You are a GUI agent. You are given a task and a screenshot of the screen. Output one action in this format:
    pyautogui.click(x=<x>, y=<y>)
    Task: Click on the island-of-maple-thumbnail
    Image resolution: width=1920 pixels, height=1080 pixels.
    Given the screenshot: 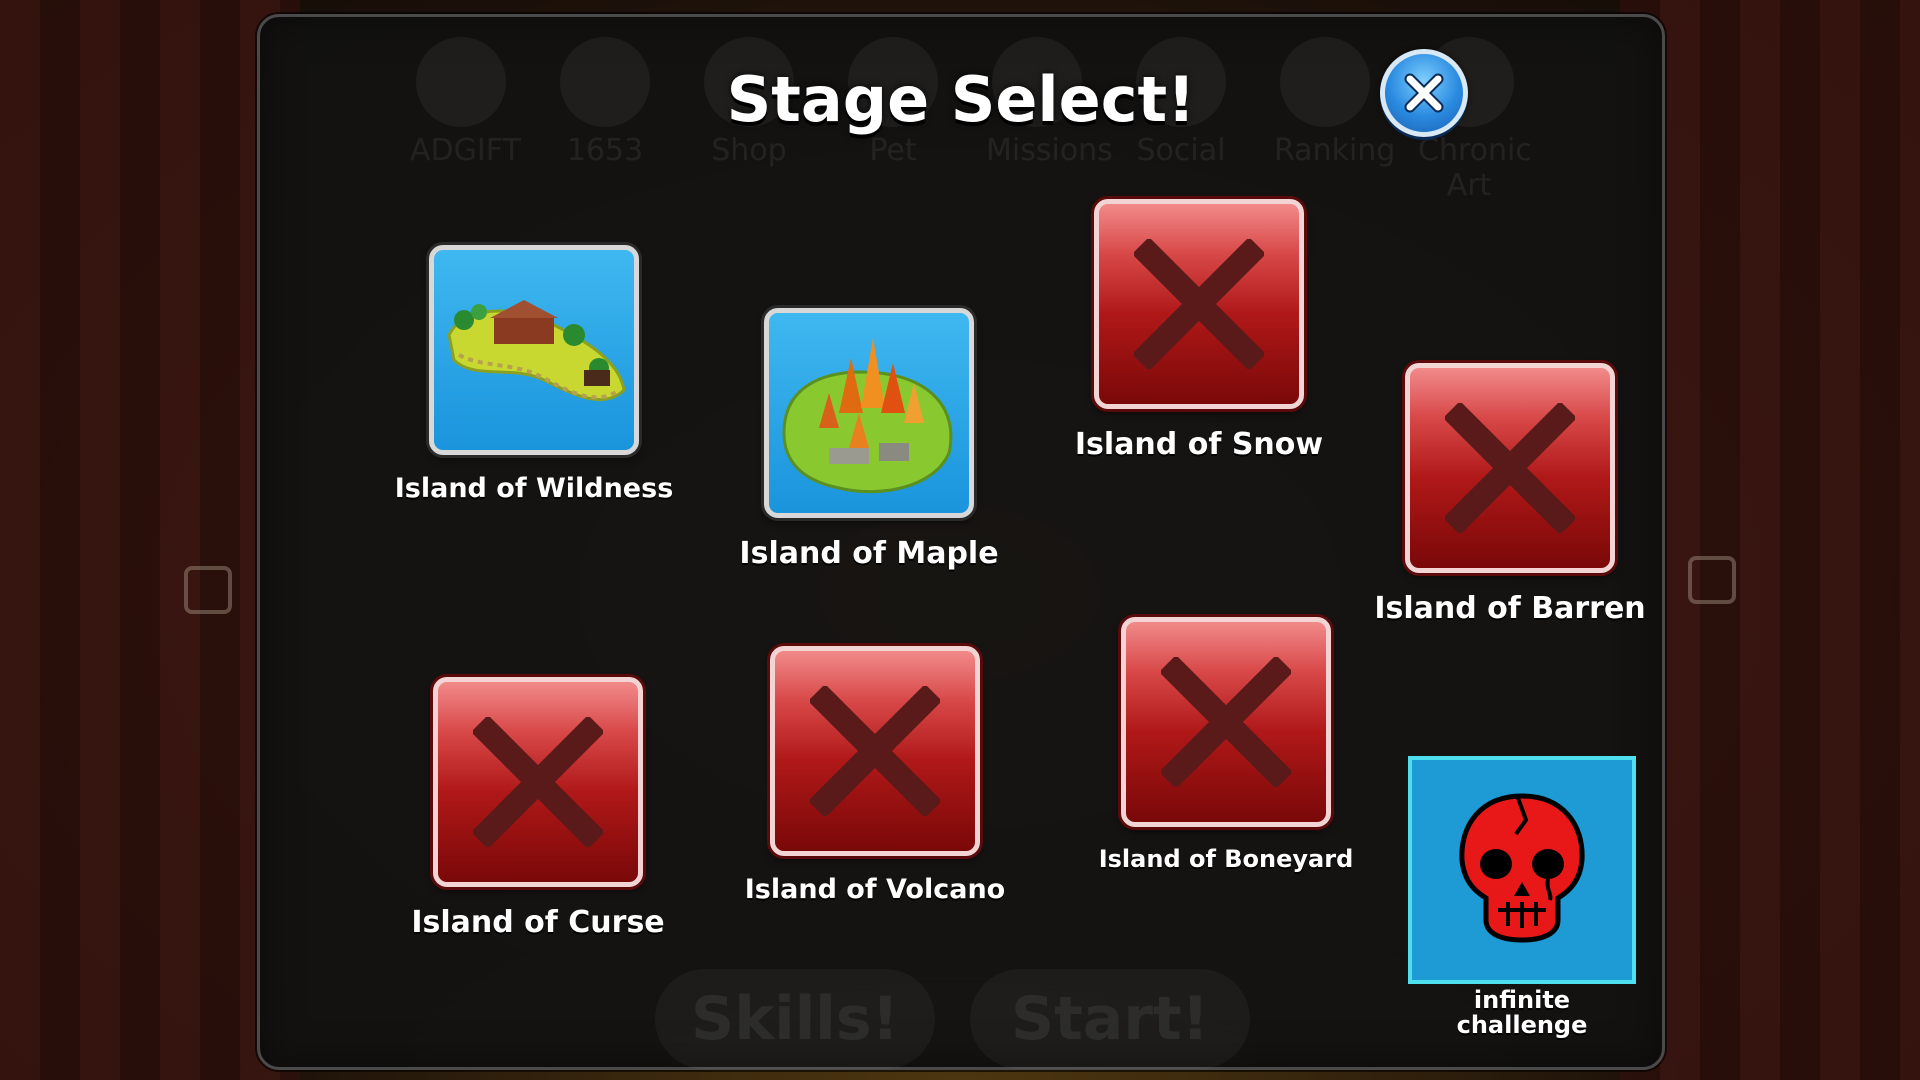 What is the action you would take?
    pyautogui.click(x=869, y=413)
    